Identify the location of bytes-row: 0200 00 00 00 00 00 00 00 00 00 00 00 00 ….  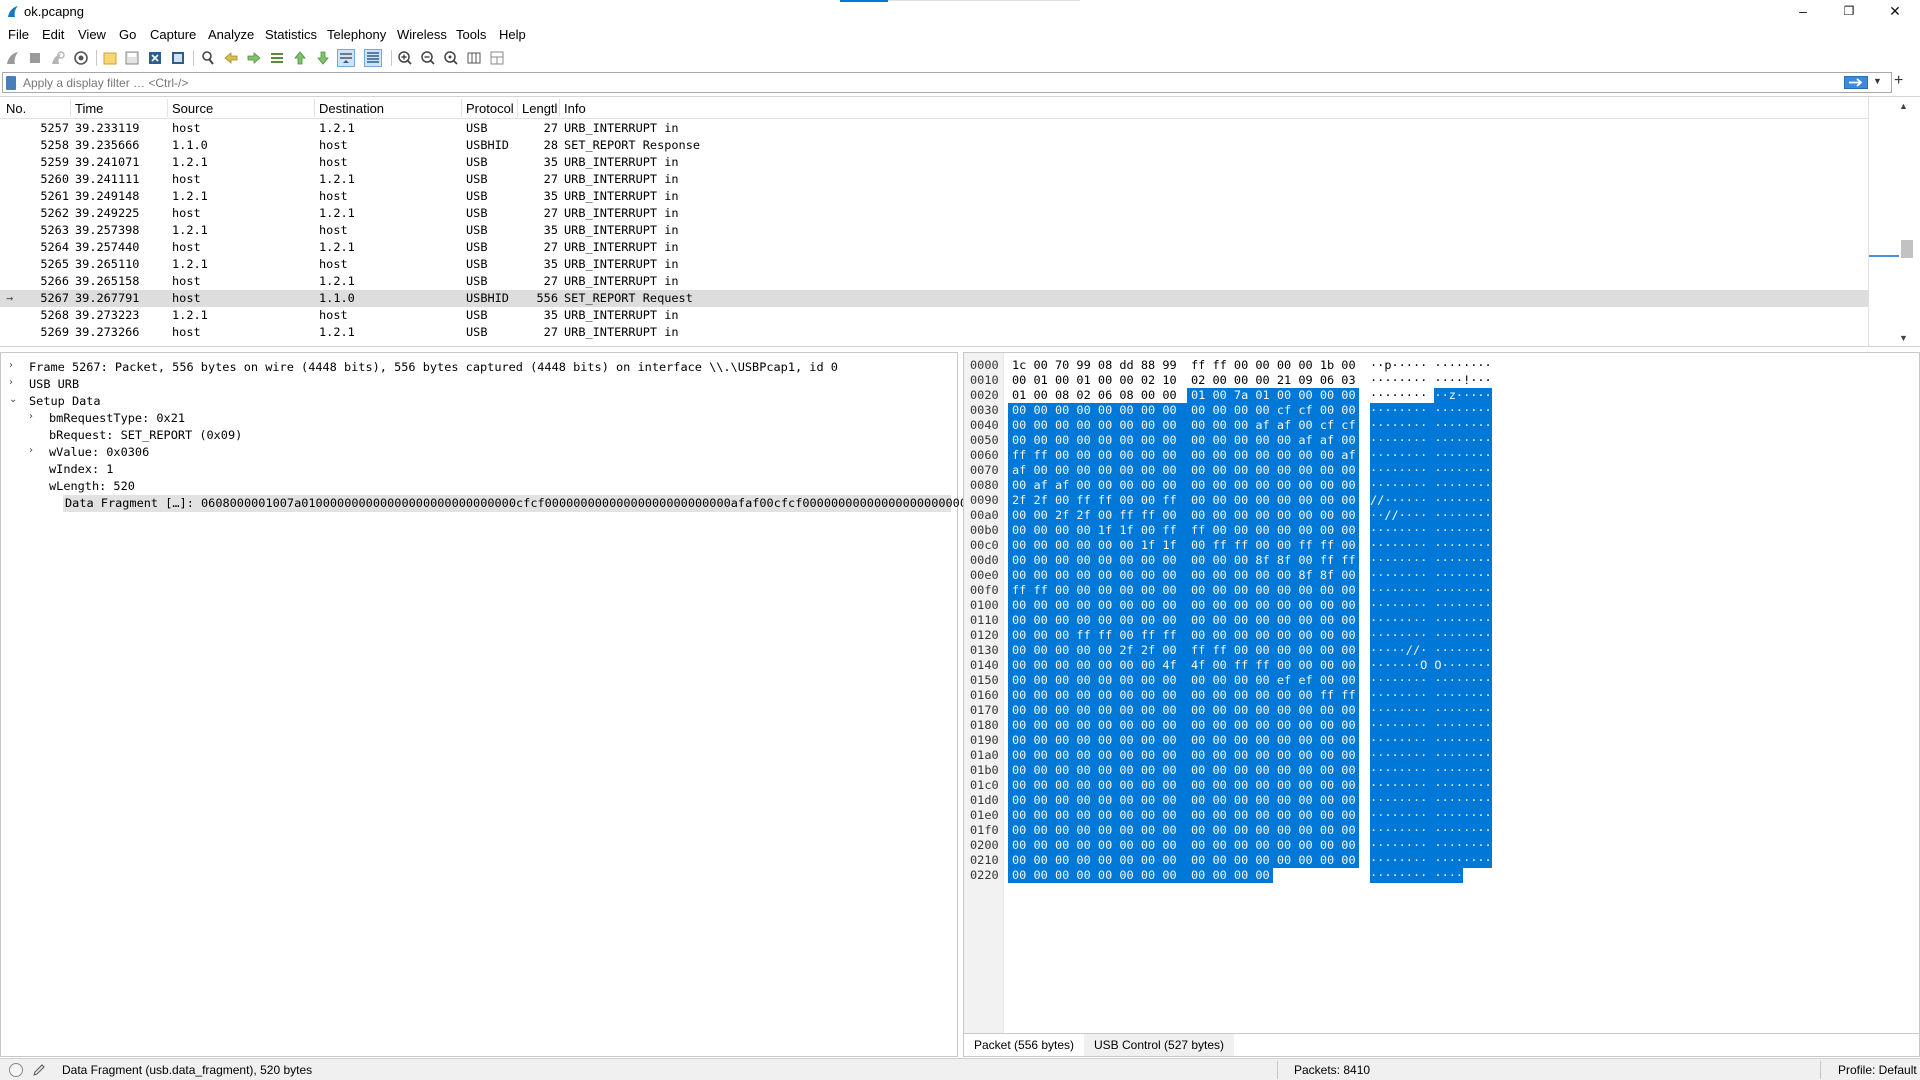
(1441, 845).